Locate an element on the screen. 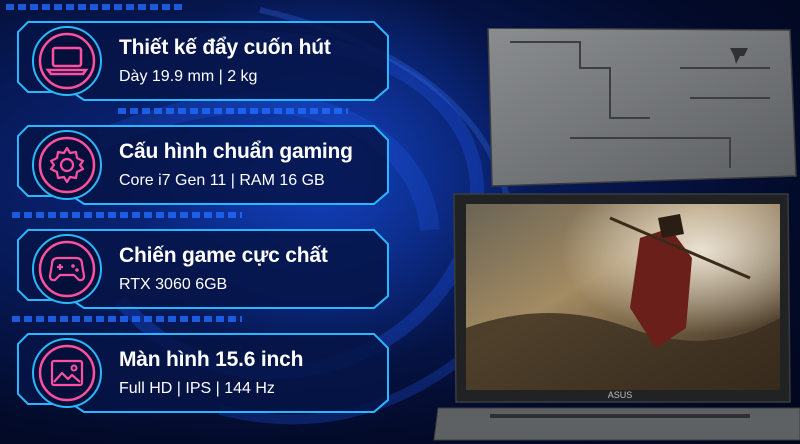 The image size is (800, 444). gamepad-icon is located at coordinates (67, 269).